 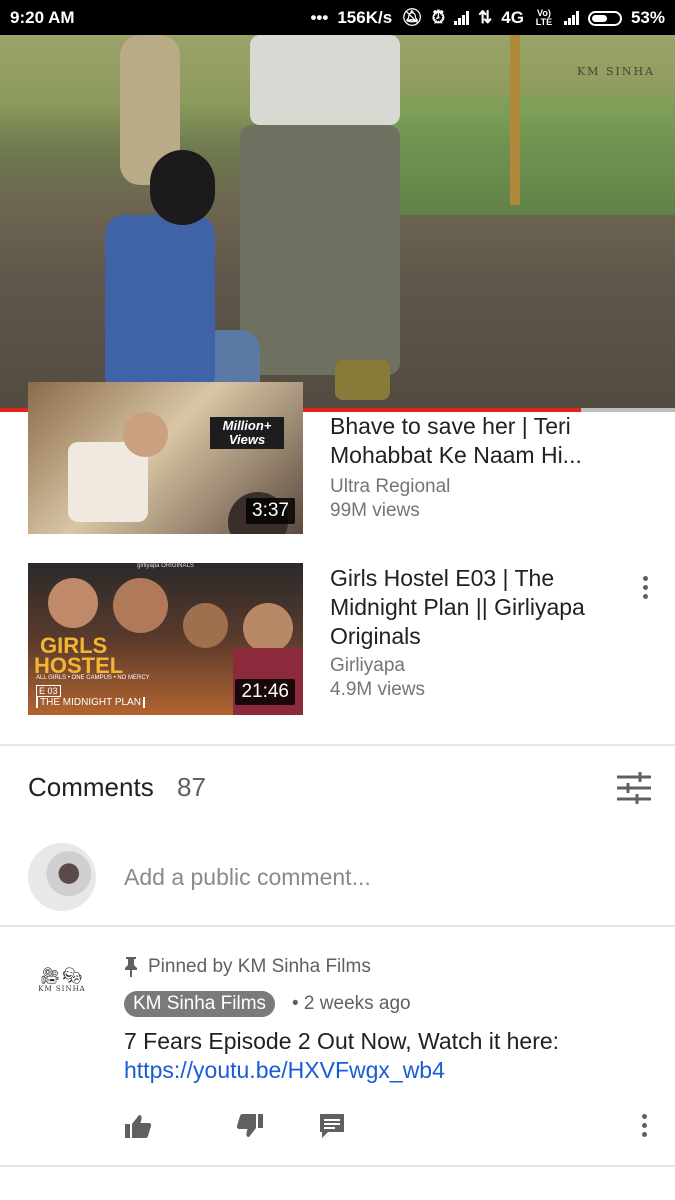 I want to click on thumbnail-tagline: ALL GIRLS • ONE CAMPUS • NO MERCY, so click(x=93, y=678).